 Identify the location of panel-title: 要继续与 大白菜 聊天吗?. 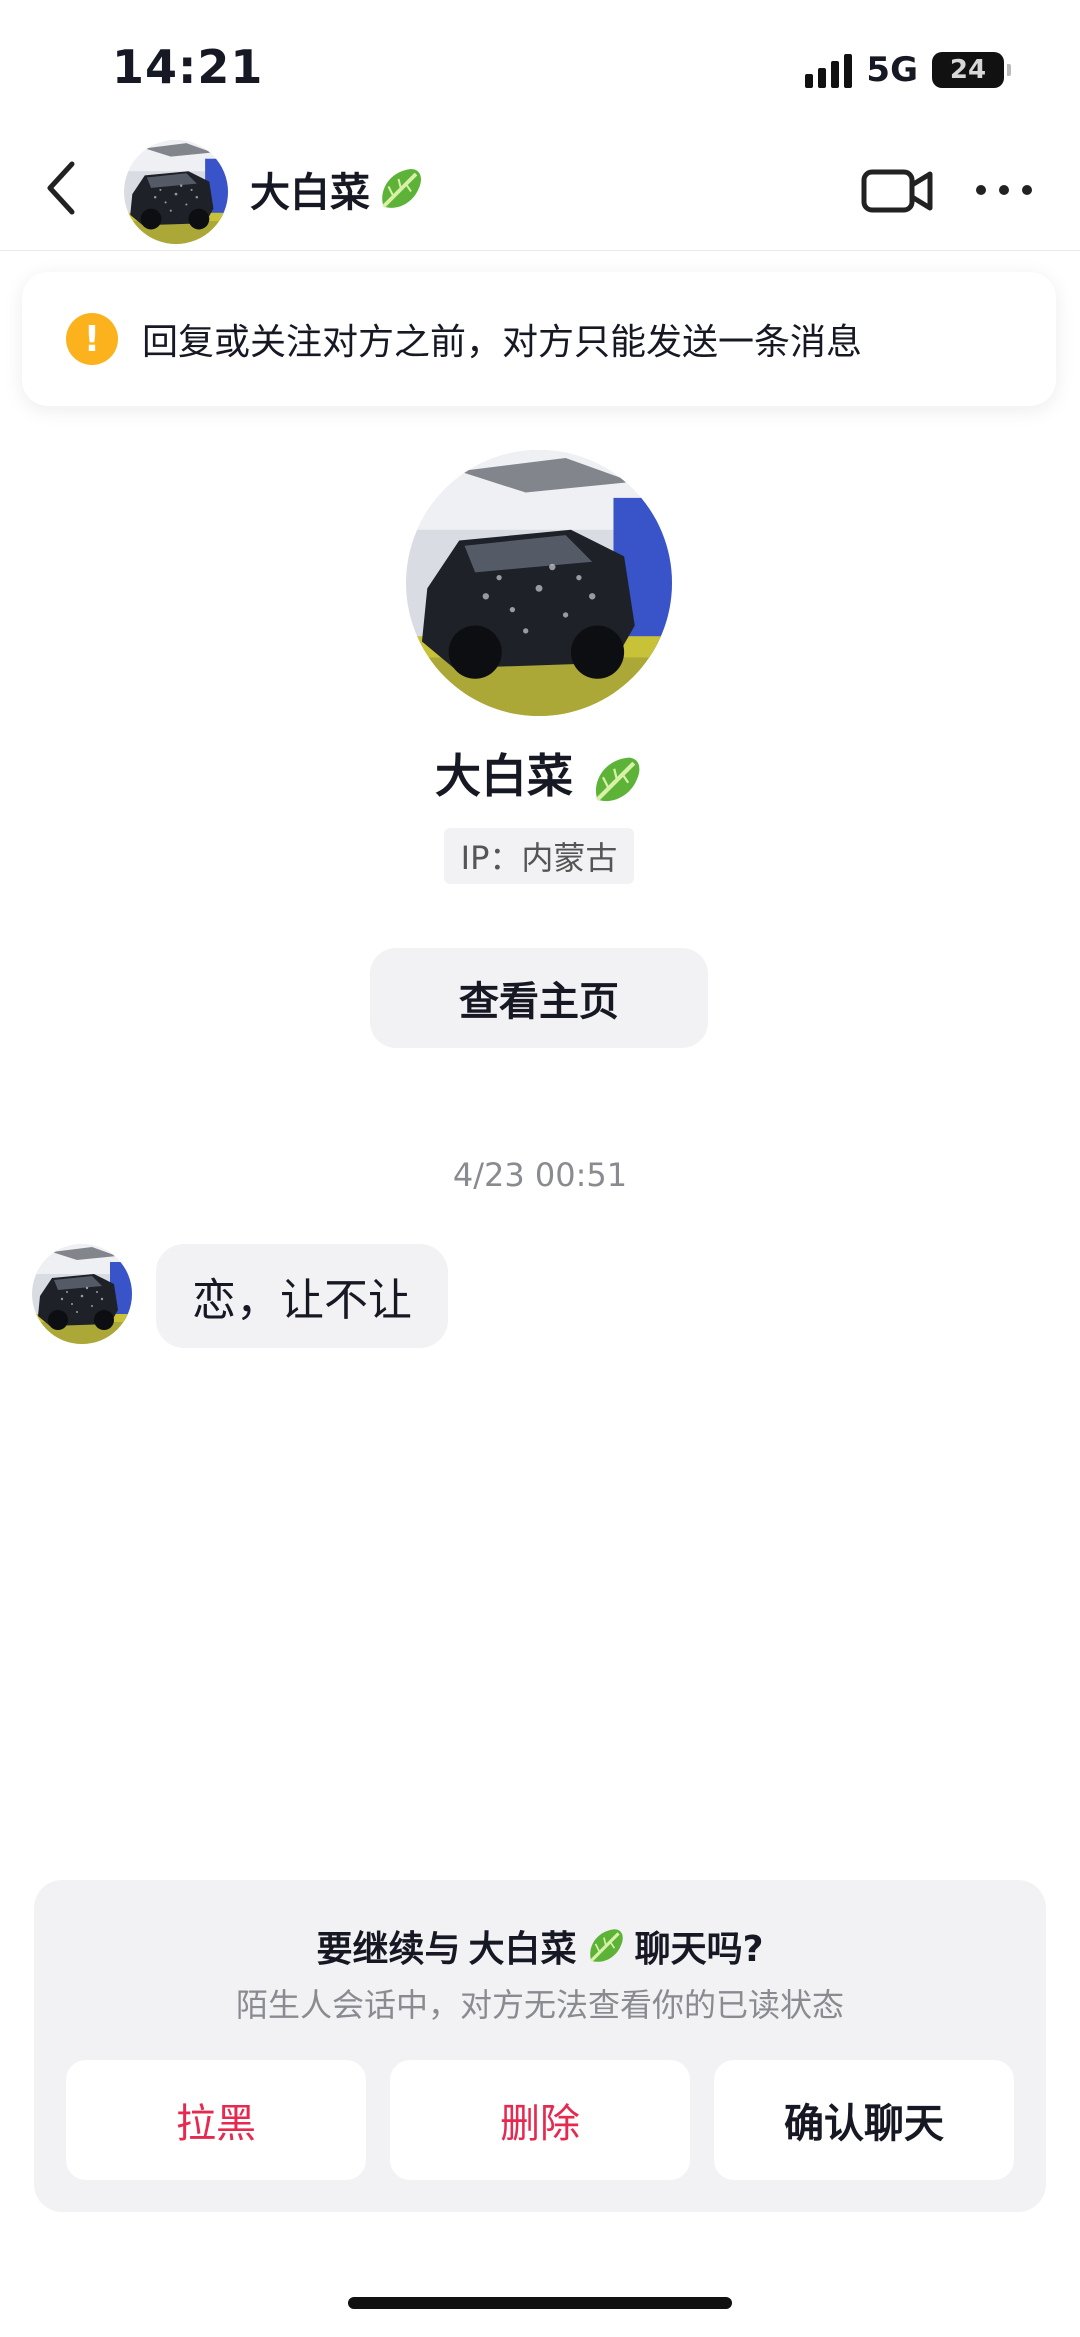
(540, 1946).